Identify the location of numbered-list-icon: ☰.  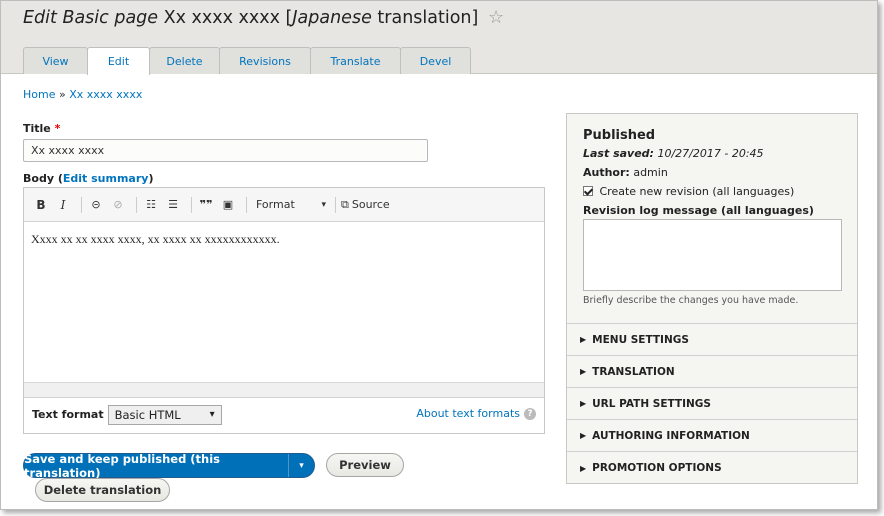
(173, 205).